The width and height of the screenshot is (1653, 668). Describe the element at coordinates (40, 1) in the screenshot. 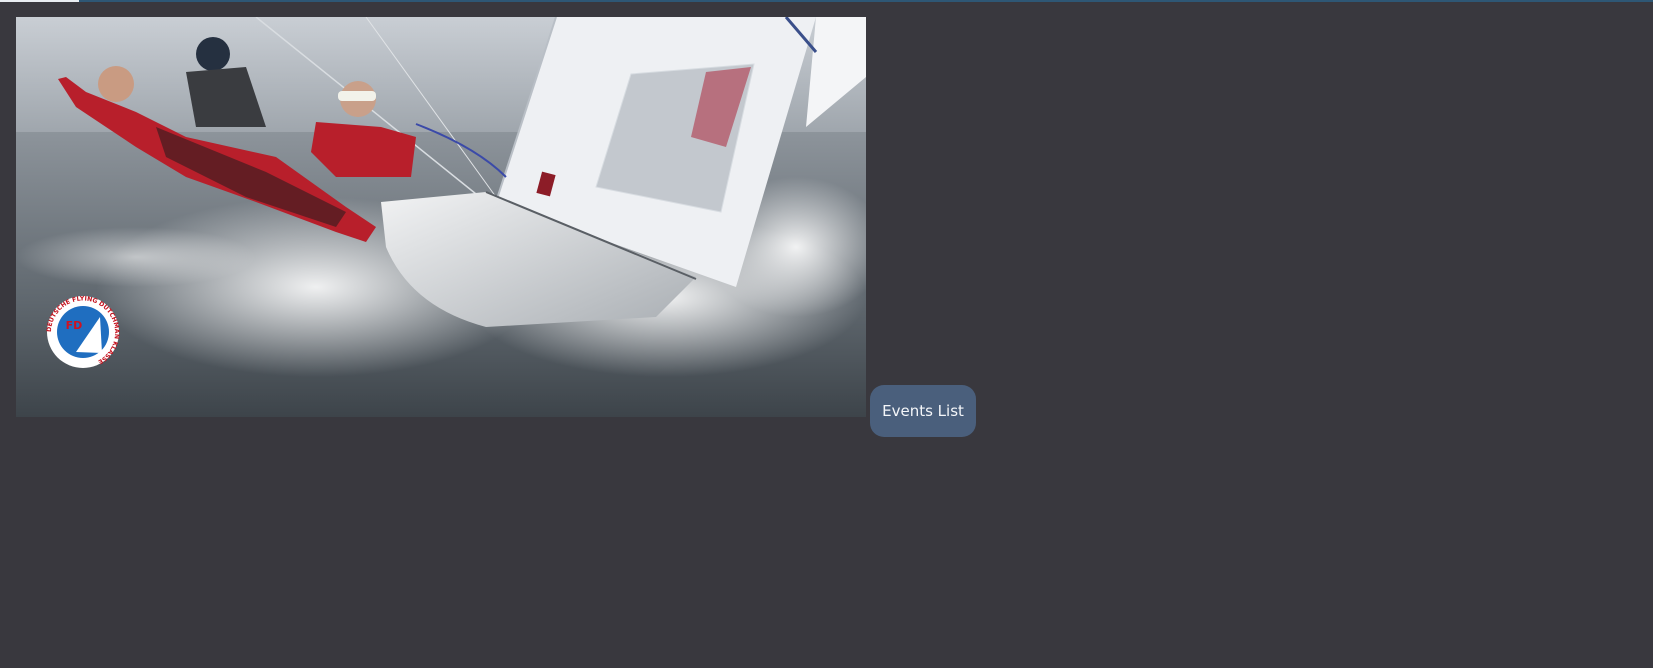

I see `top-progress-indicator` at that location.